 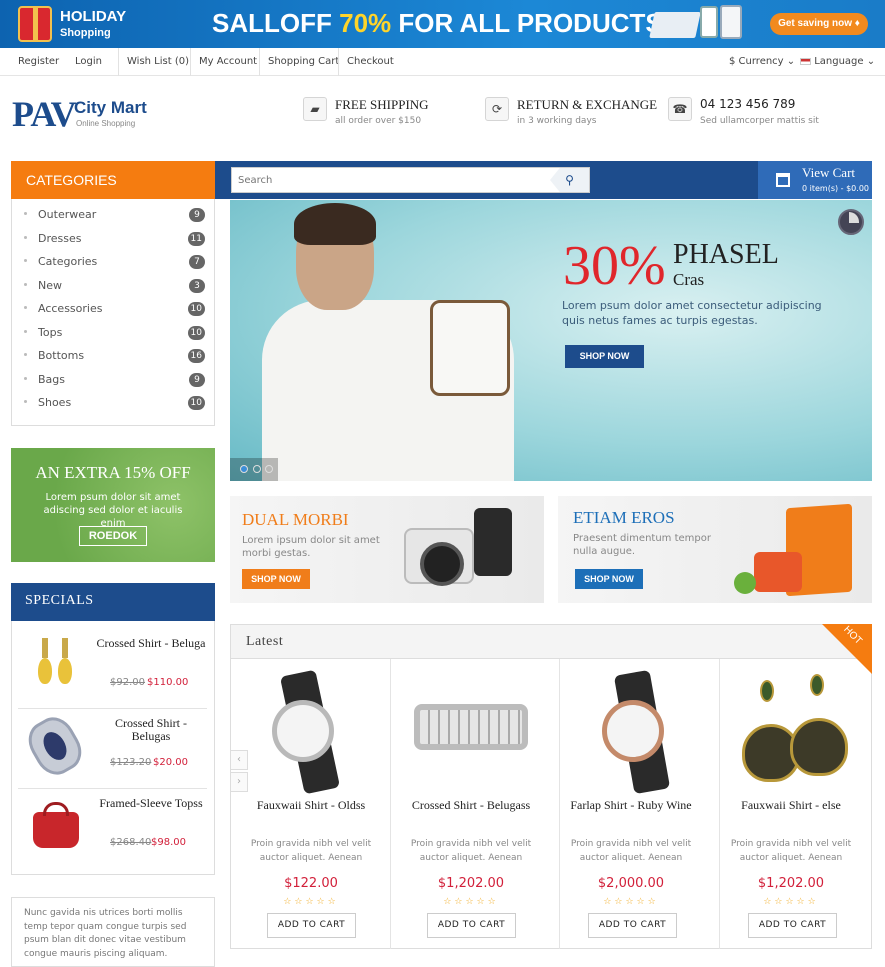 I want to click on special-old-price: $92.00, so click(x=127, y=682).